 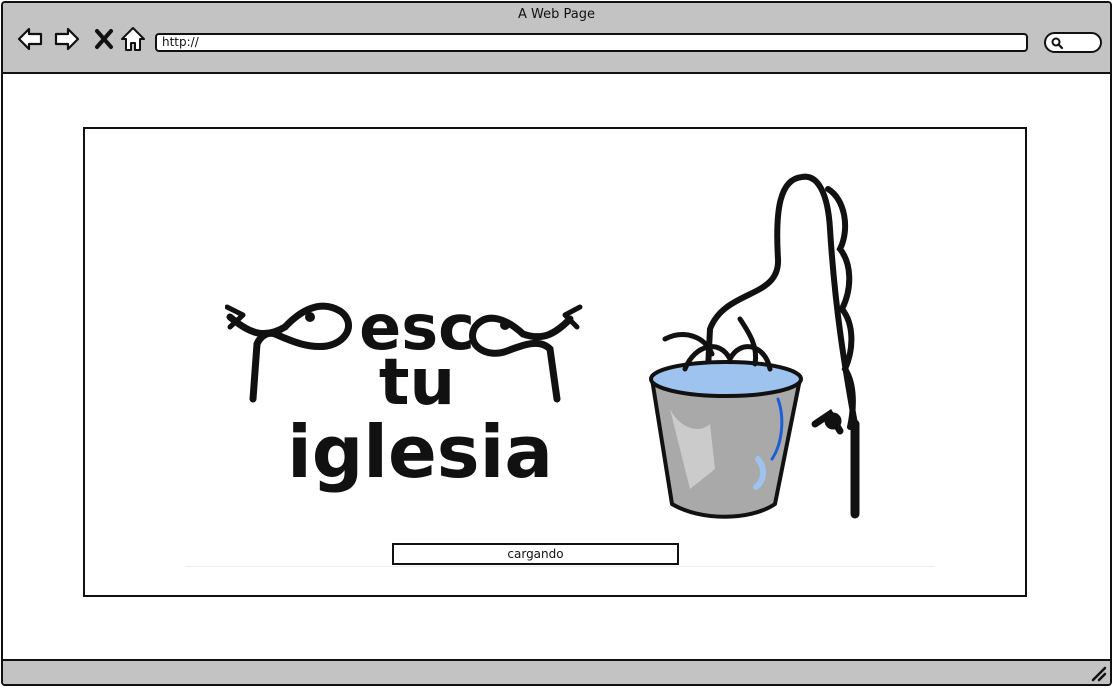 I want to click on resize-grip-icon, so click(x=1098, y=673).